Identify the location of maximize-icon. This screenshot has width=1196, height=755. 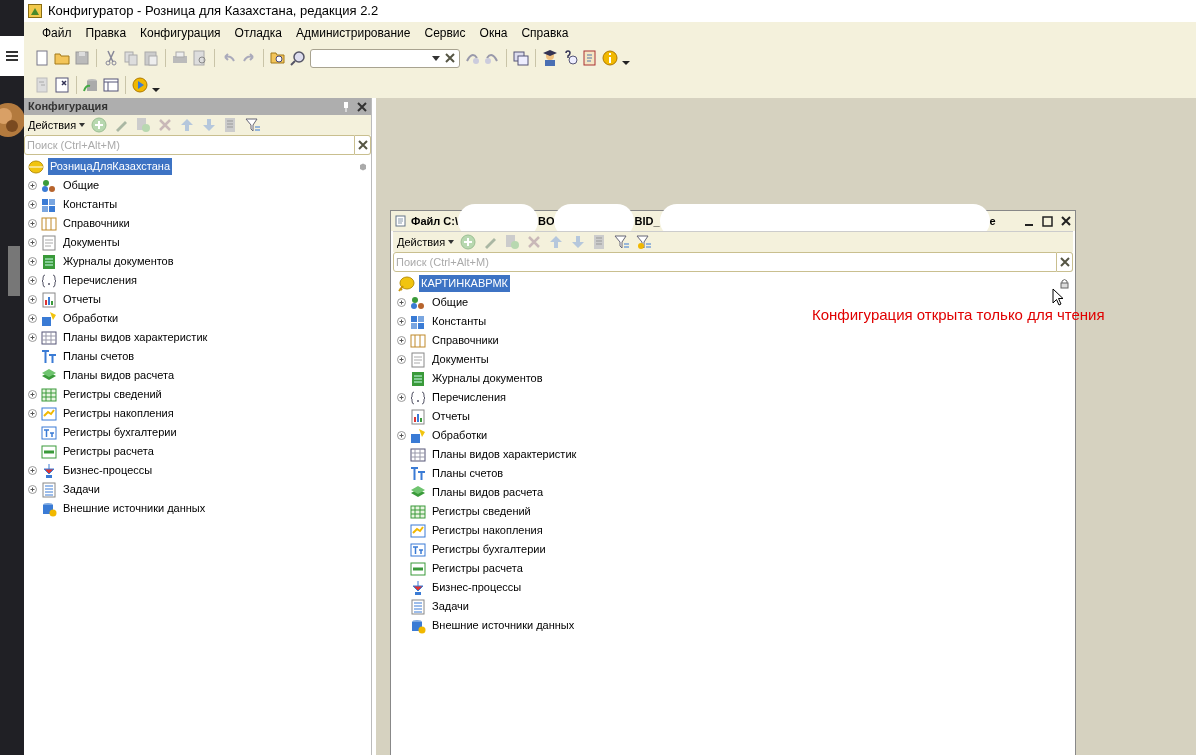
(1047, 221).